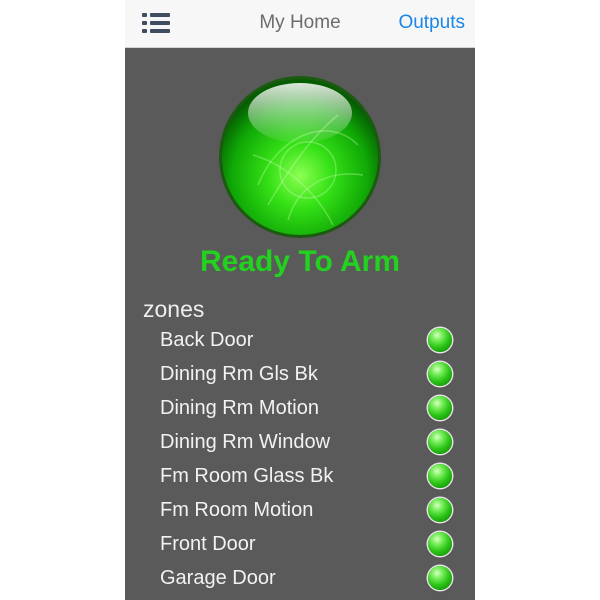 This screenshot has height=600, width=600. I want to click on status-orb-icon, so click(300, 157).